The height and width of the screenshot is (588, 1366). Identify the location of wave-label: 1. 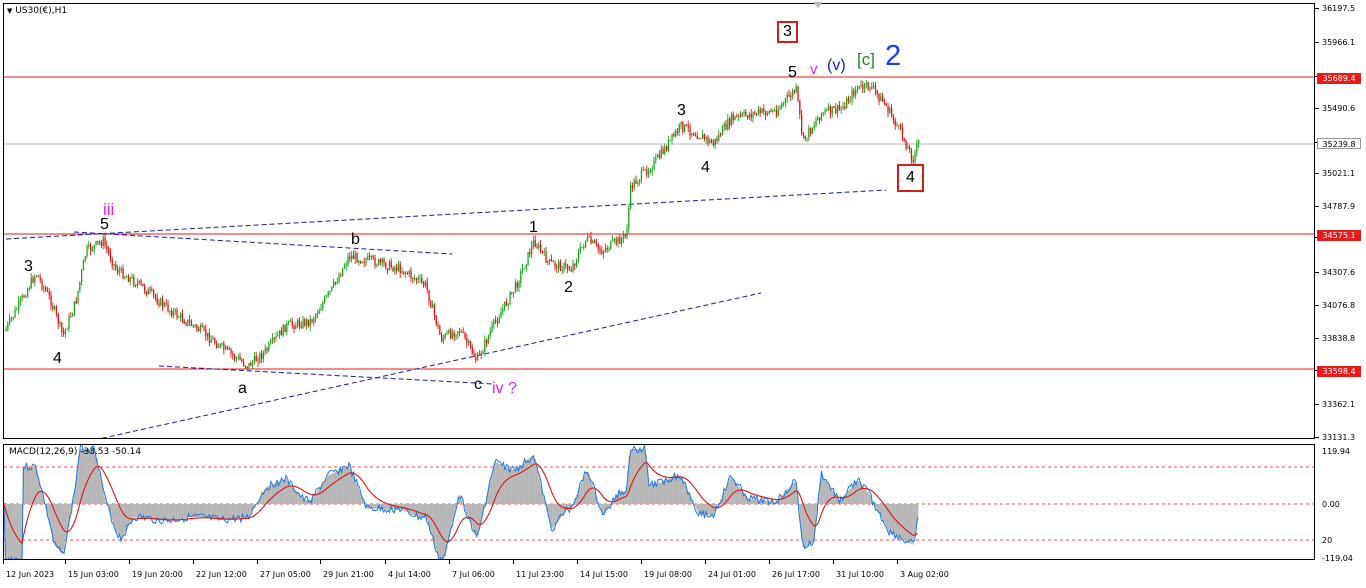
(533, 227).